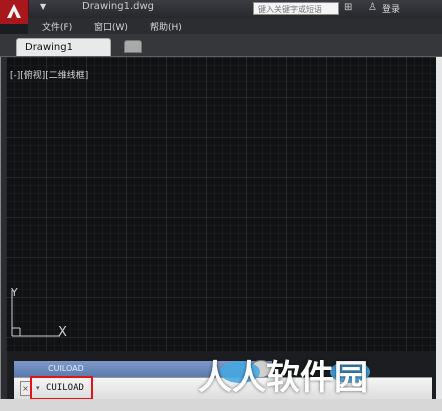  Describe the element at coordinates (166, 26) in the screenshot. I see `menu-help: 帮助(H)` at that location.